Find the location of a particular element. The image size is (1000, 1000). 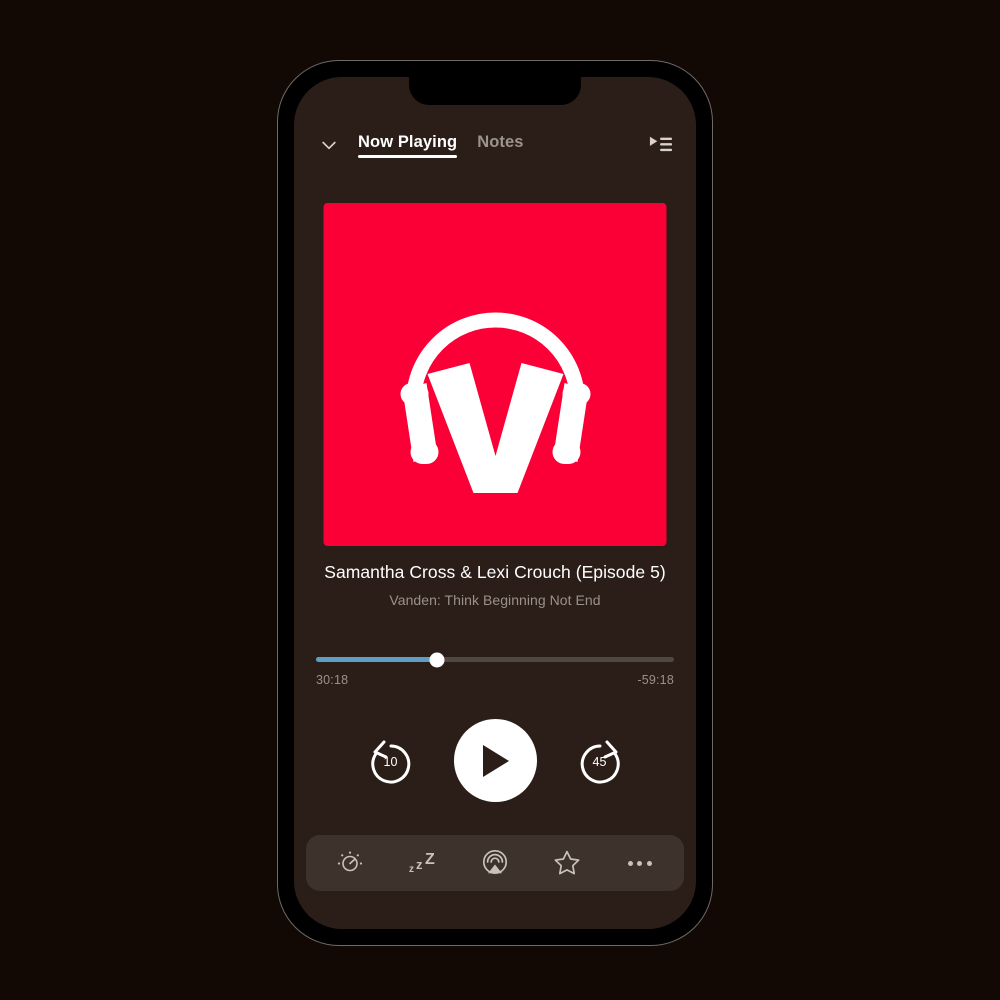

star-button is located at coordinates (567, 863).